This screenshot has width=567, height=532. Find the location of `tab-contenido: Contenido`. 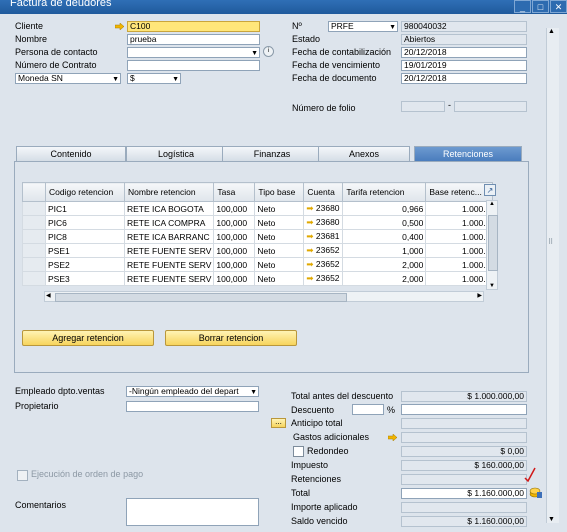

tab-contenido: Contenido is located at coordinates (71, 153).